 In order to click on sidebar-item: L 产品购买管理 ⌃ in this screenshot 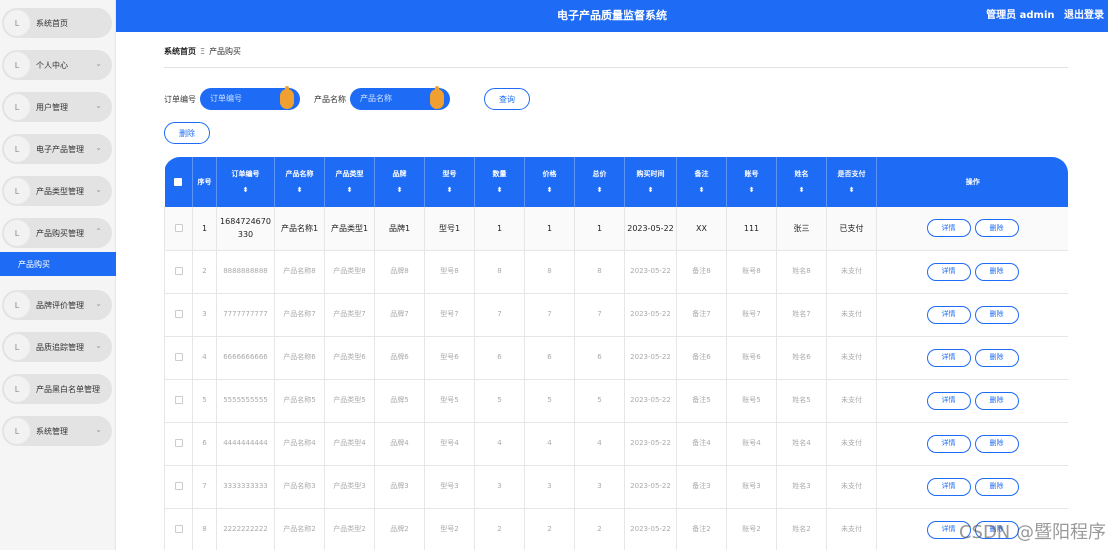, I will do `click(57, 233)`.